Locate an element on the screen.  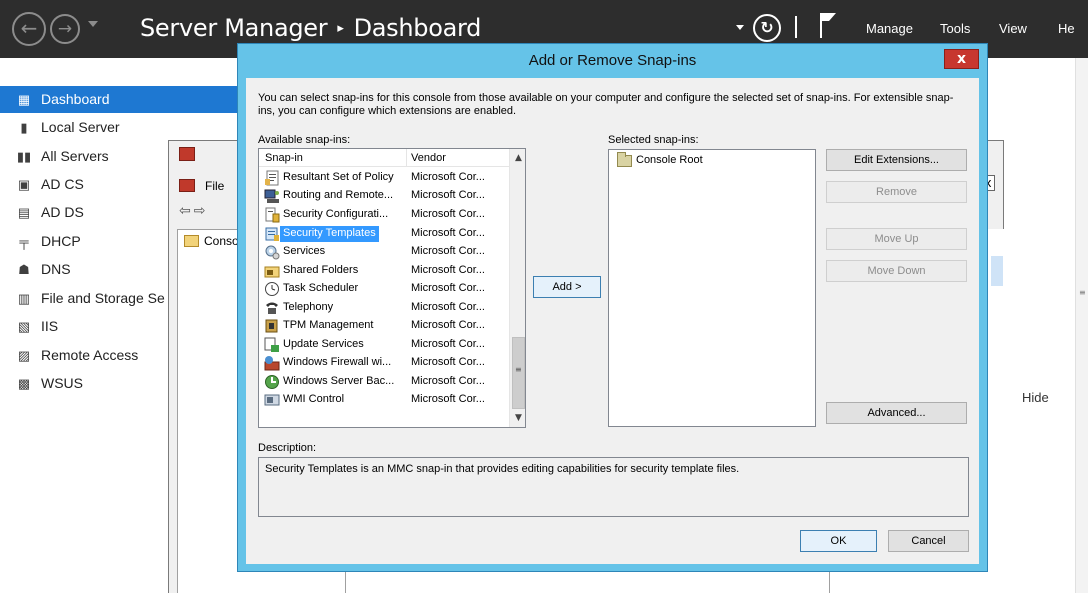
menu-view: View is located at coordinates (1013, 28).